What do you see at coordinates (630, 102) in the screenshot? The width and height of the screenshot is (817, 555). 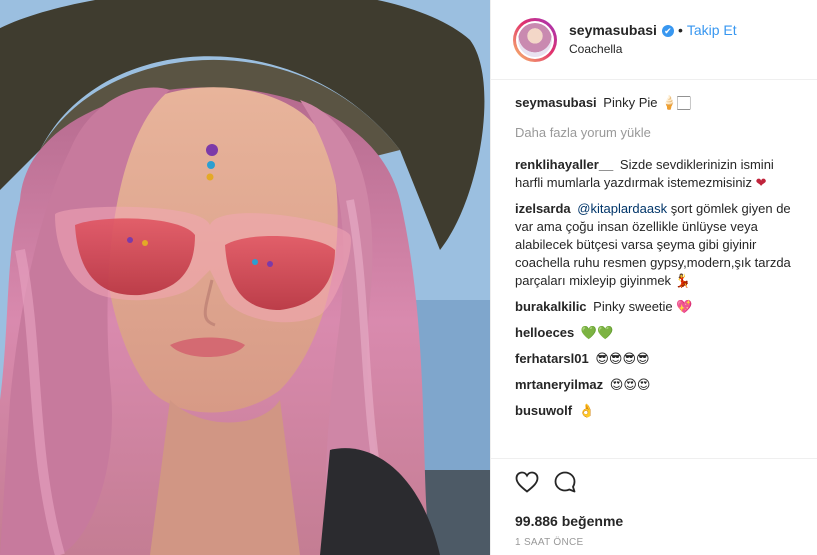 I see `caption-text: Pinky Pie` at bounding box center [630, 102].